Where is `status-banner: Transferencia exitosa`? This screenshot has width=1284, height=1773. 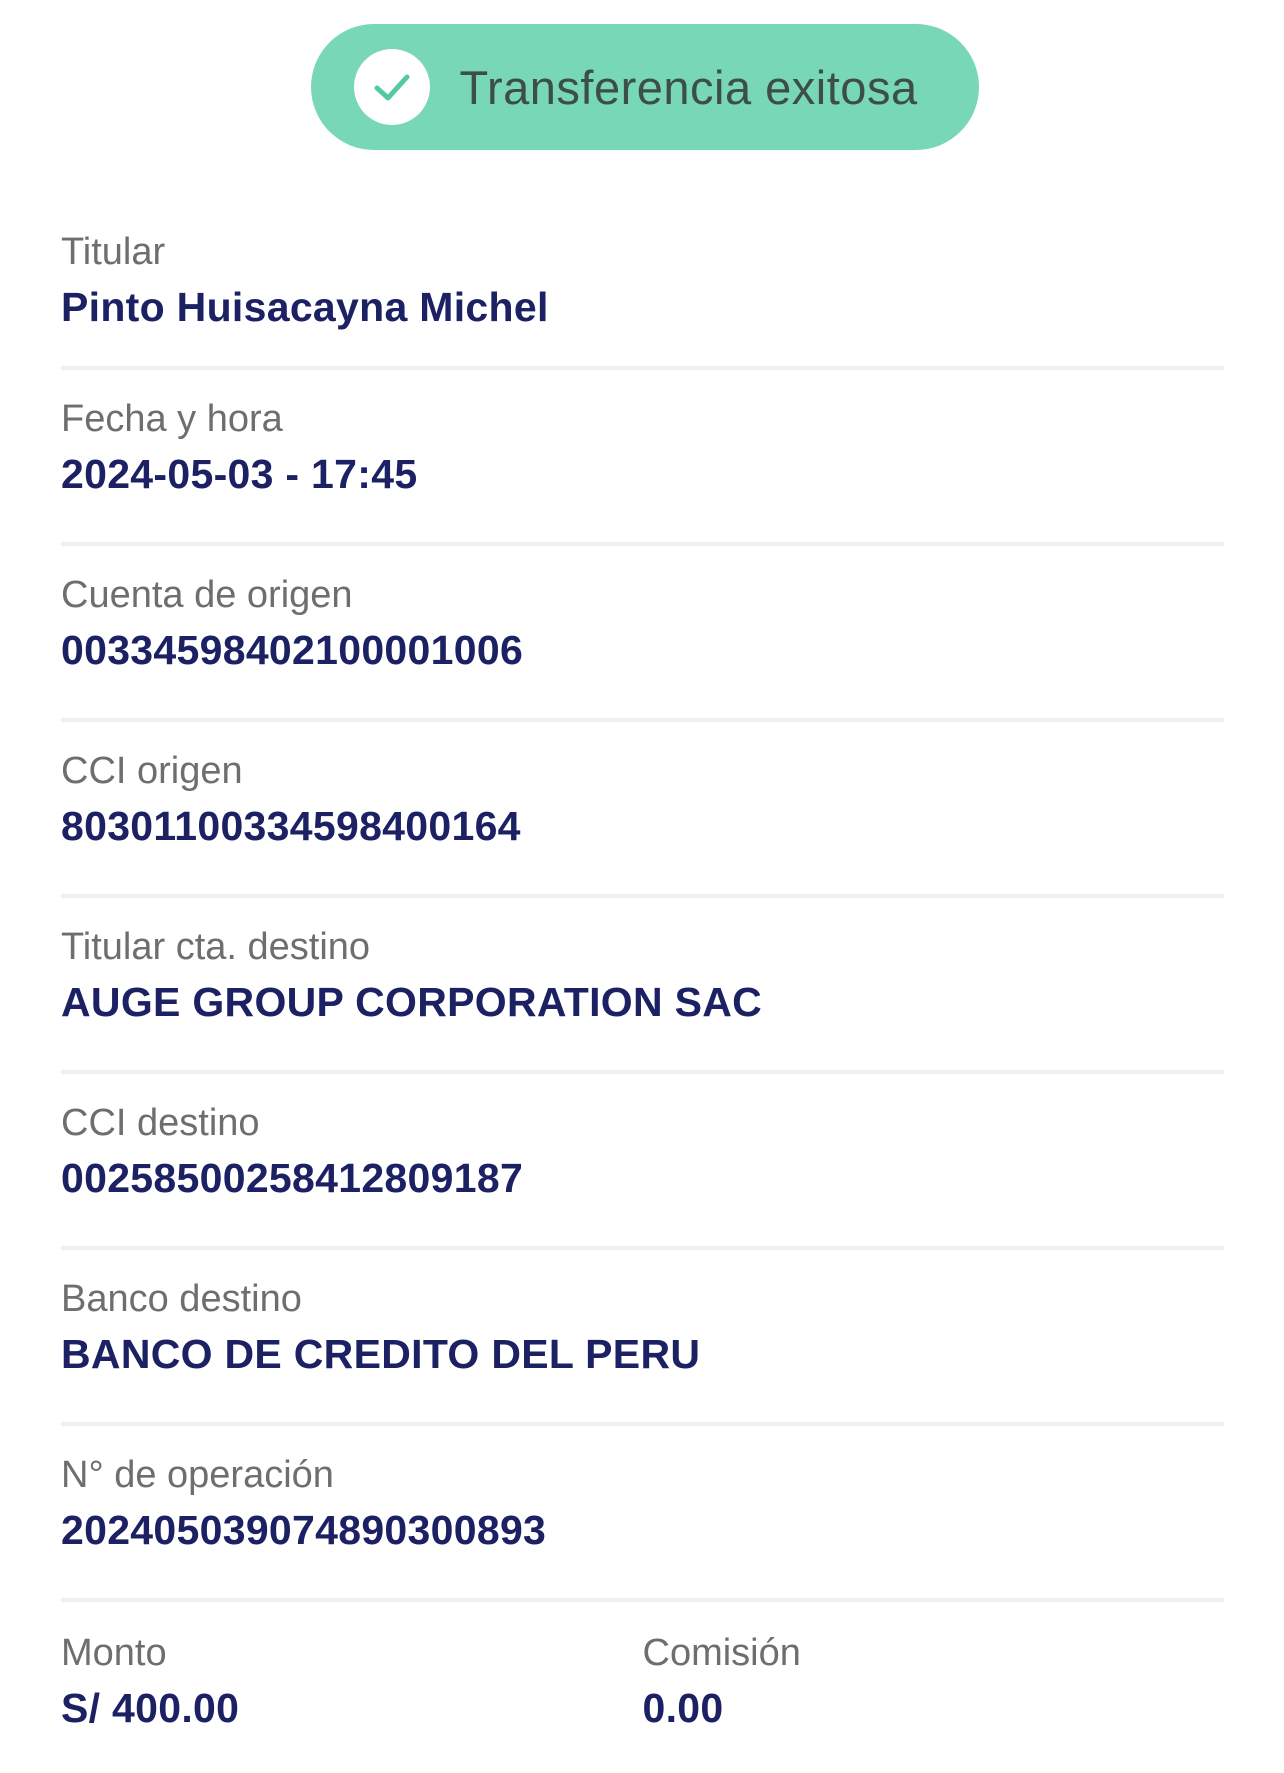
status-banner: Transferencia exitosa is located at coordinates (644, 87).